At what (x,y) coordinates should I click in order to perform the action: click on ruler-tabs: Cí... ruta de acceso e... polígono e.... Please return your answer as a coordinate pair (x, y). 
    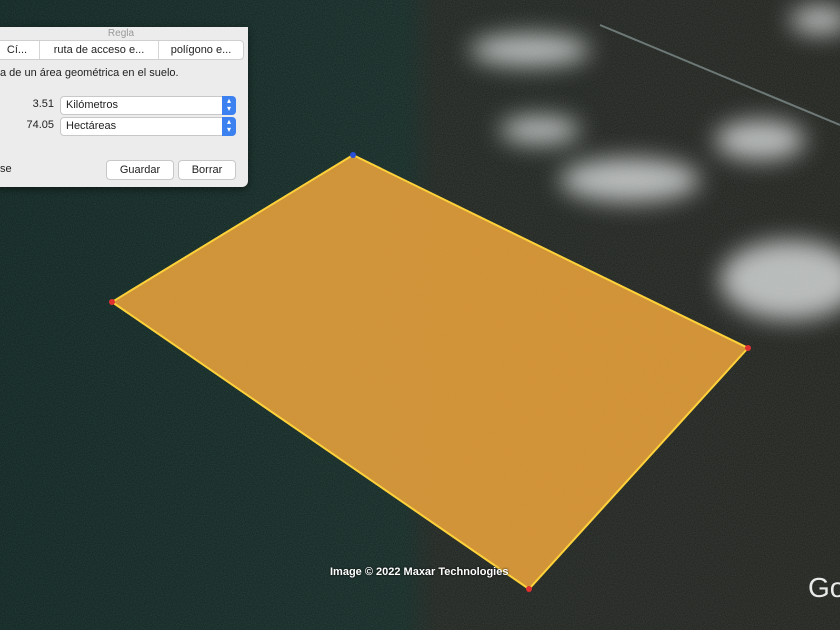
    Looking at the image, I should click on (122, 50).